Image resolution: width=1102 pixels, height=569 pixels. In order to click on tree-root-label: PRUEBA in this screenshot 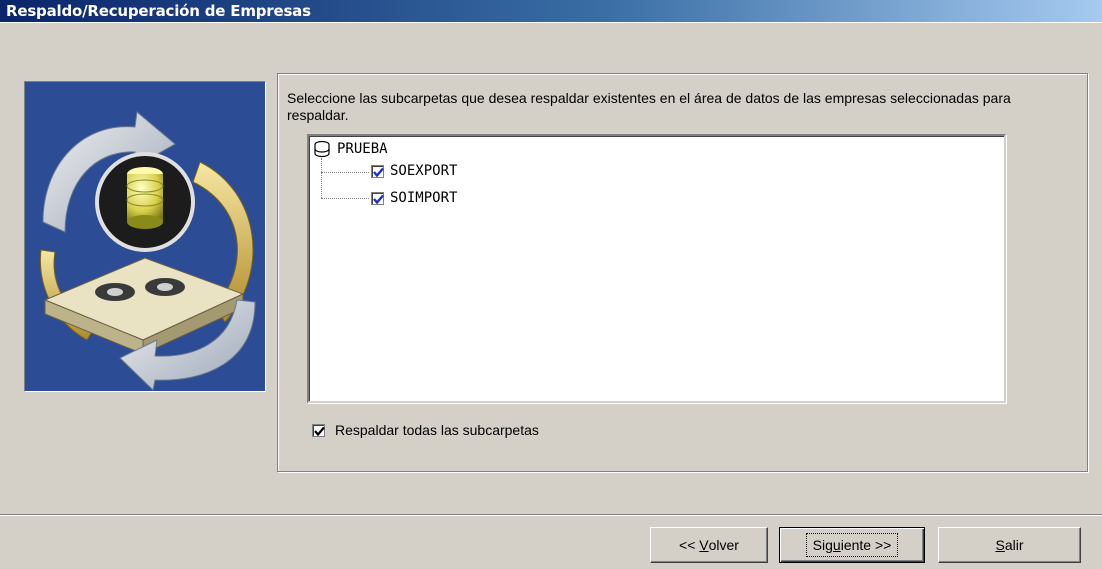, I will do `click(362, 149)`.